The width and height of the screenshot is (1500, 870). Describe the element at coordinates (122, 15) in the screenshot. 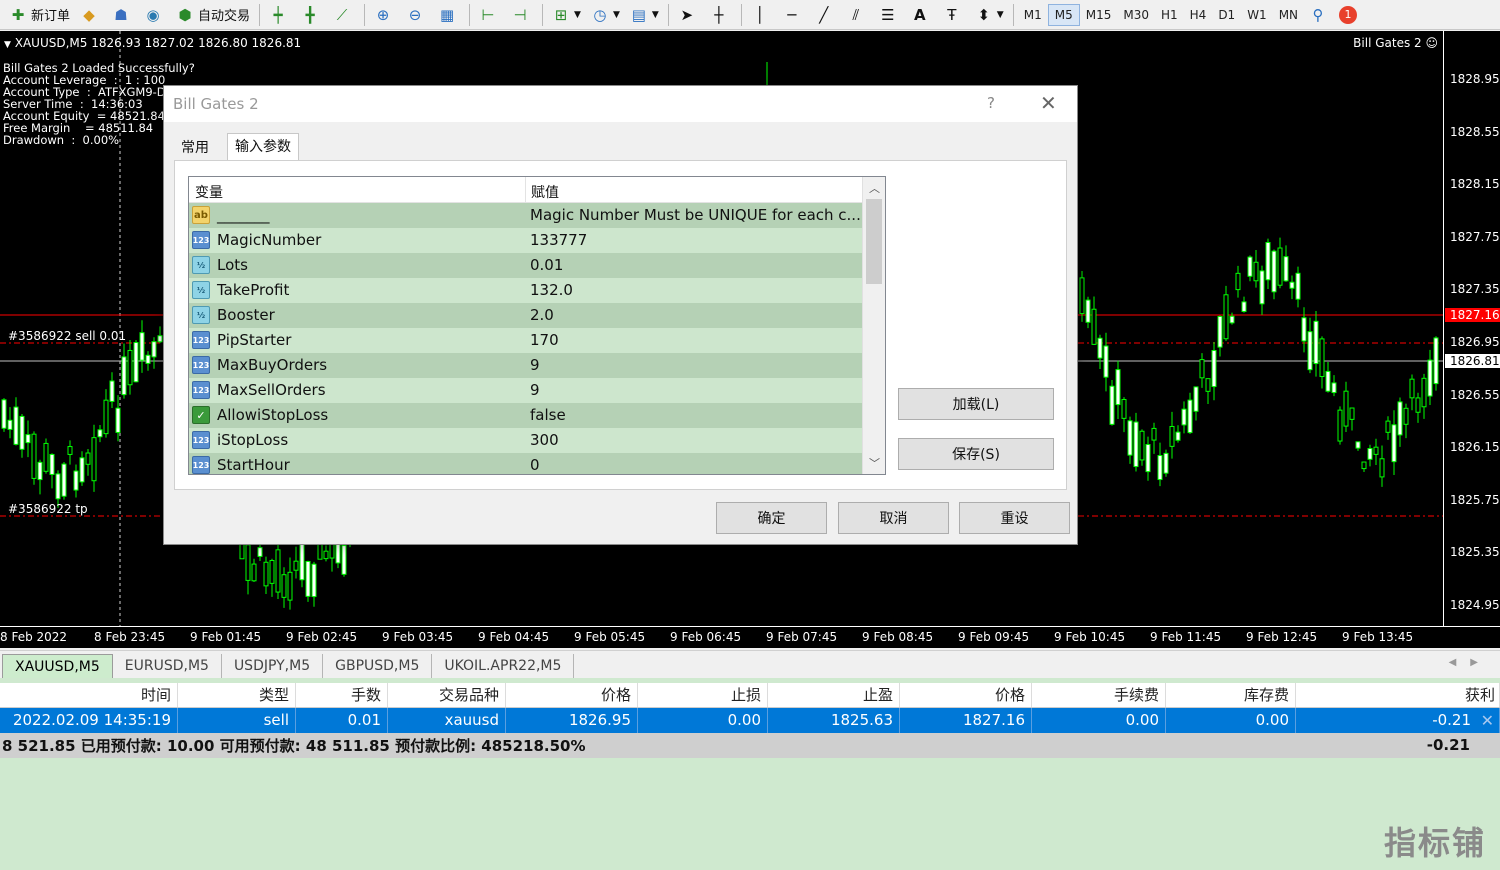

I see `accounts-button: ☗` at that location.